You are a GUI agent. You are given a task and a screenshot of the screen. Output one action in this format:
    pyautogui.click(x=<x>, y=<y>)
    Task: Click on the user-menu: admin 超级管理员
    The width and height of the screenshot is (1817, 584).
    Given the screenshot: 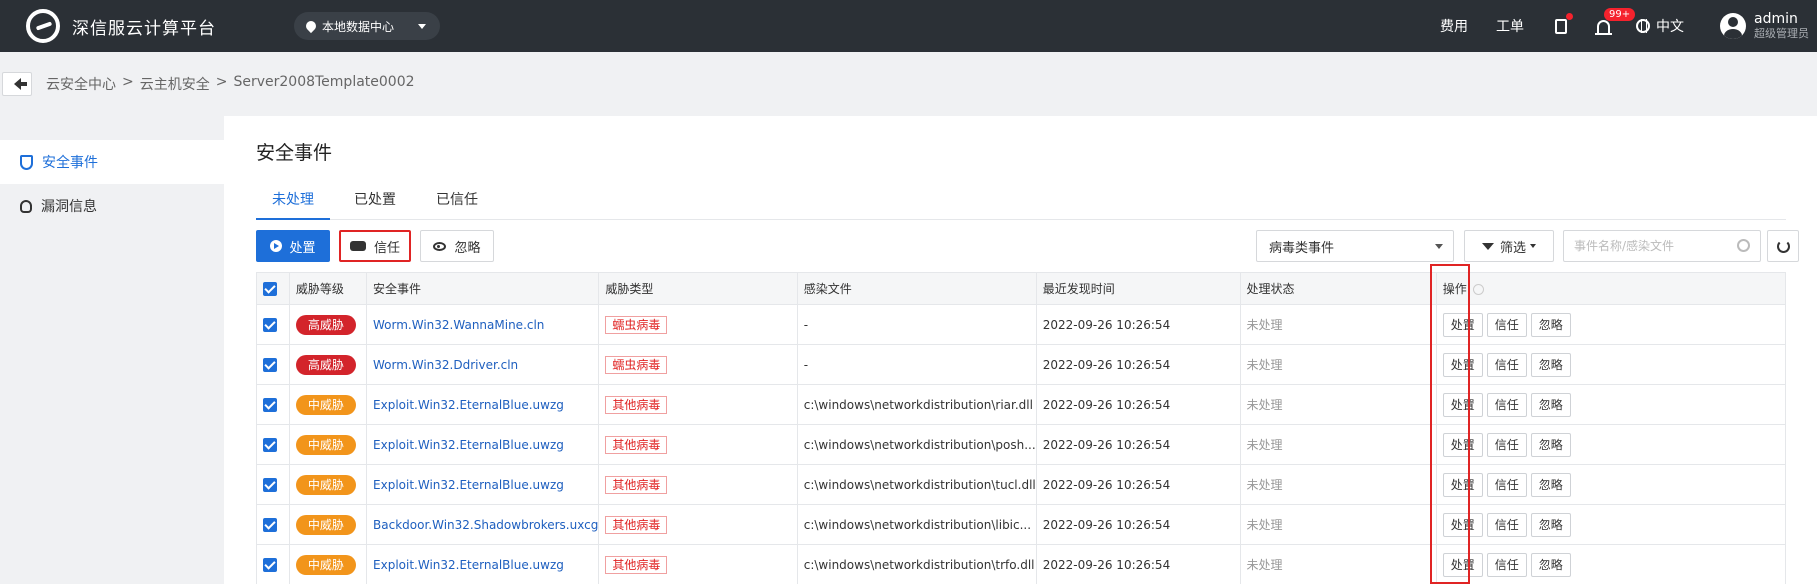 What is the action you would take?
    pyautogui.click(x=1781, y=26)
    